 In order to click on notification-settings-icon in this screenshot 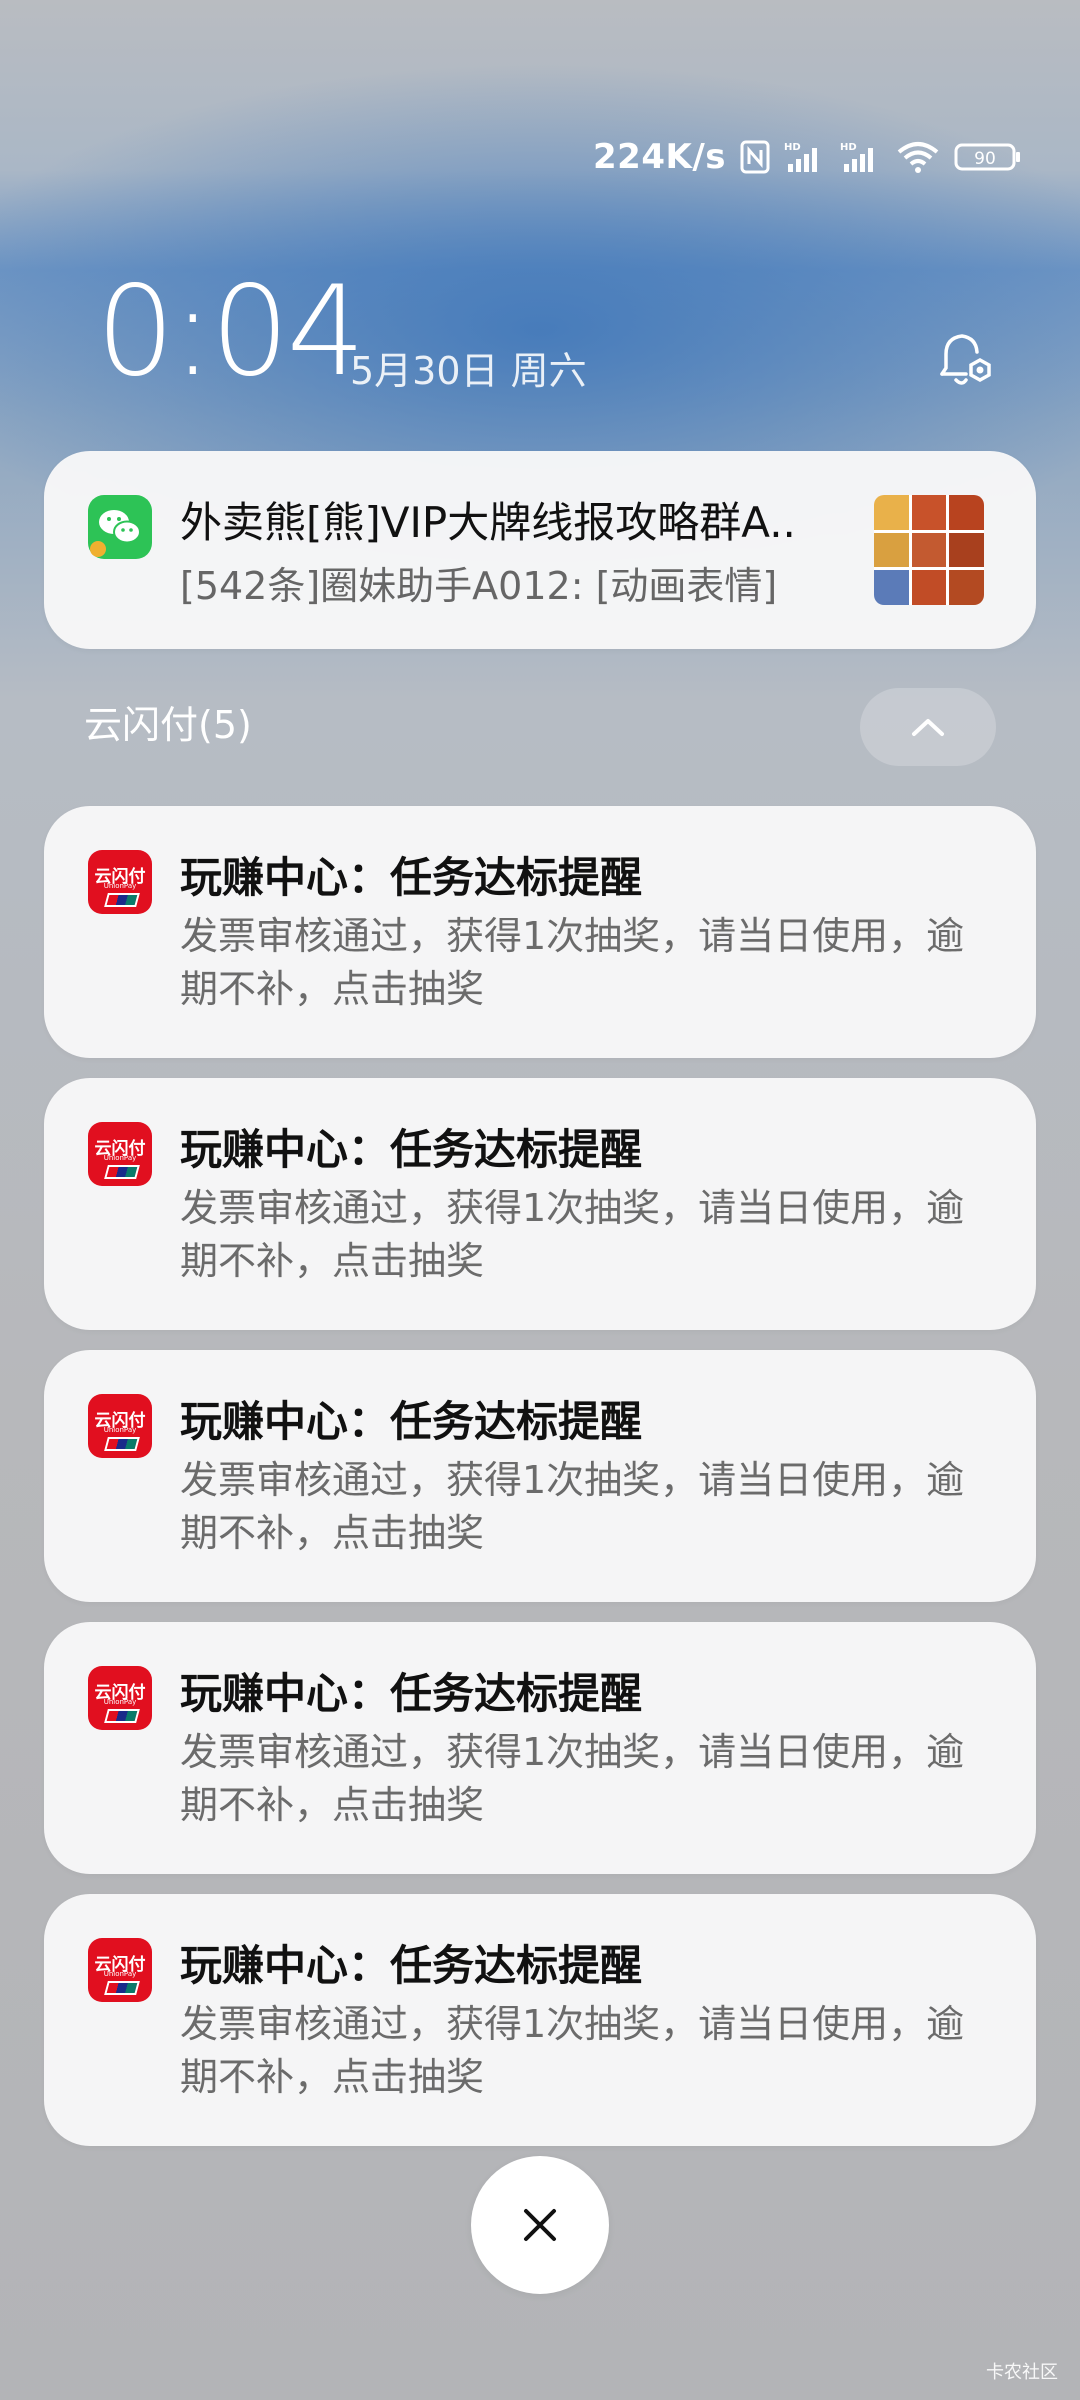, I will do `click(965, 361)`.